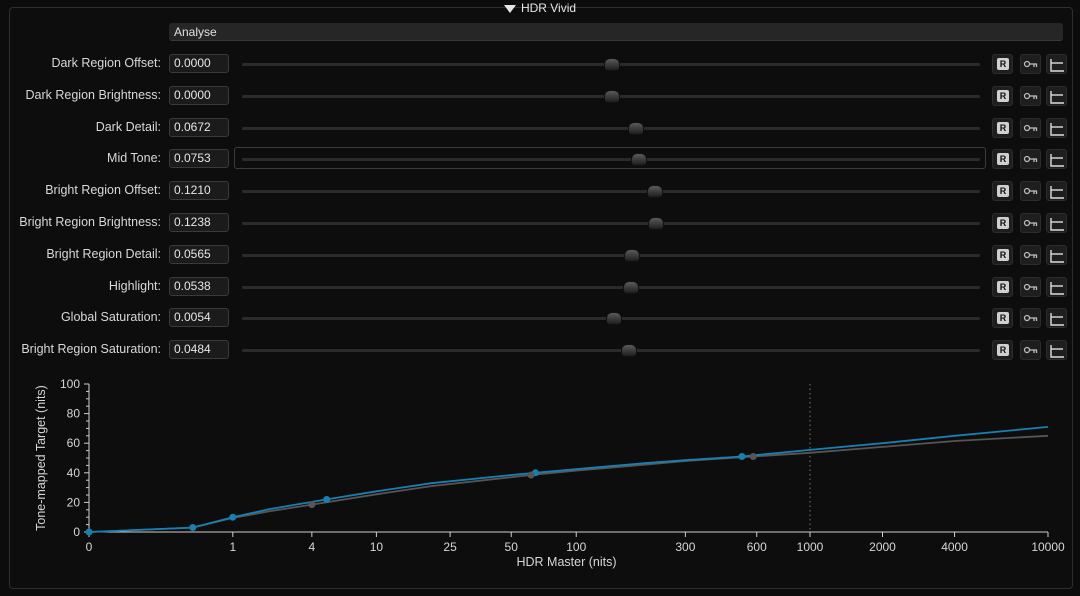 This screenshot has width=1080, height=596. I want to click on analyse-button: Analyse, so click(616, 32).